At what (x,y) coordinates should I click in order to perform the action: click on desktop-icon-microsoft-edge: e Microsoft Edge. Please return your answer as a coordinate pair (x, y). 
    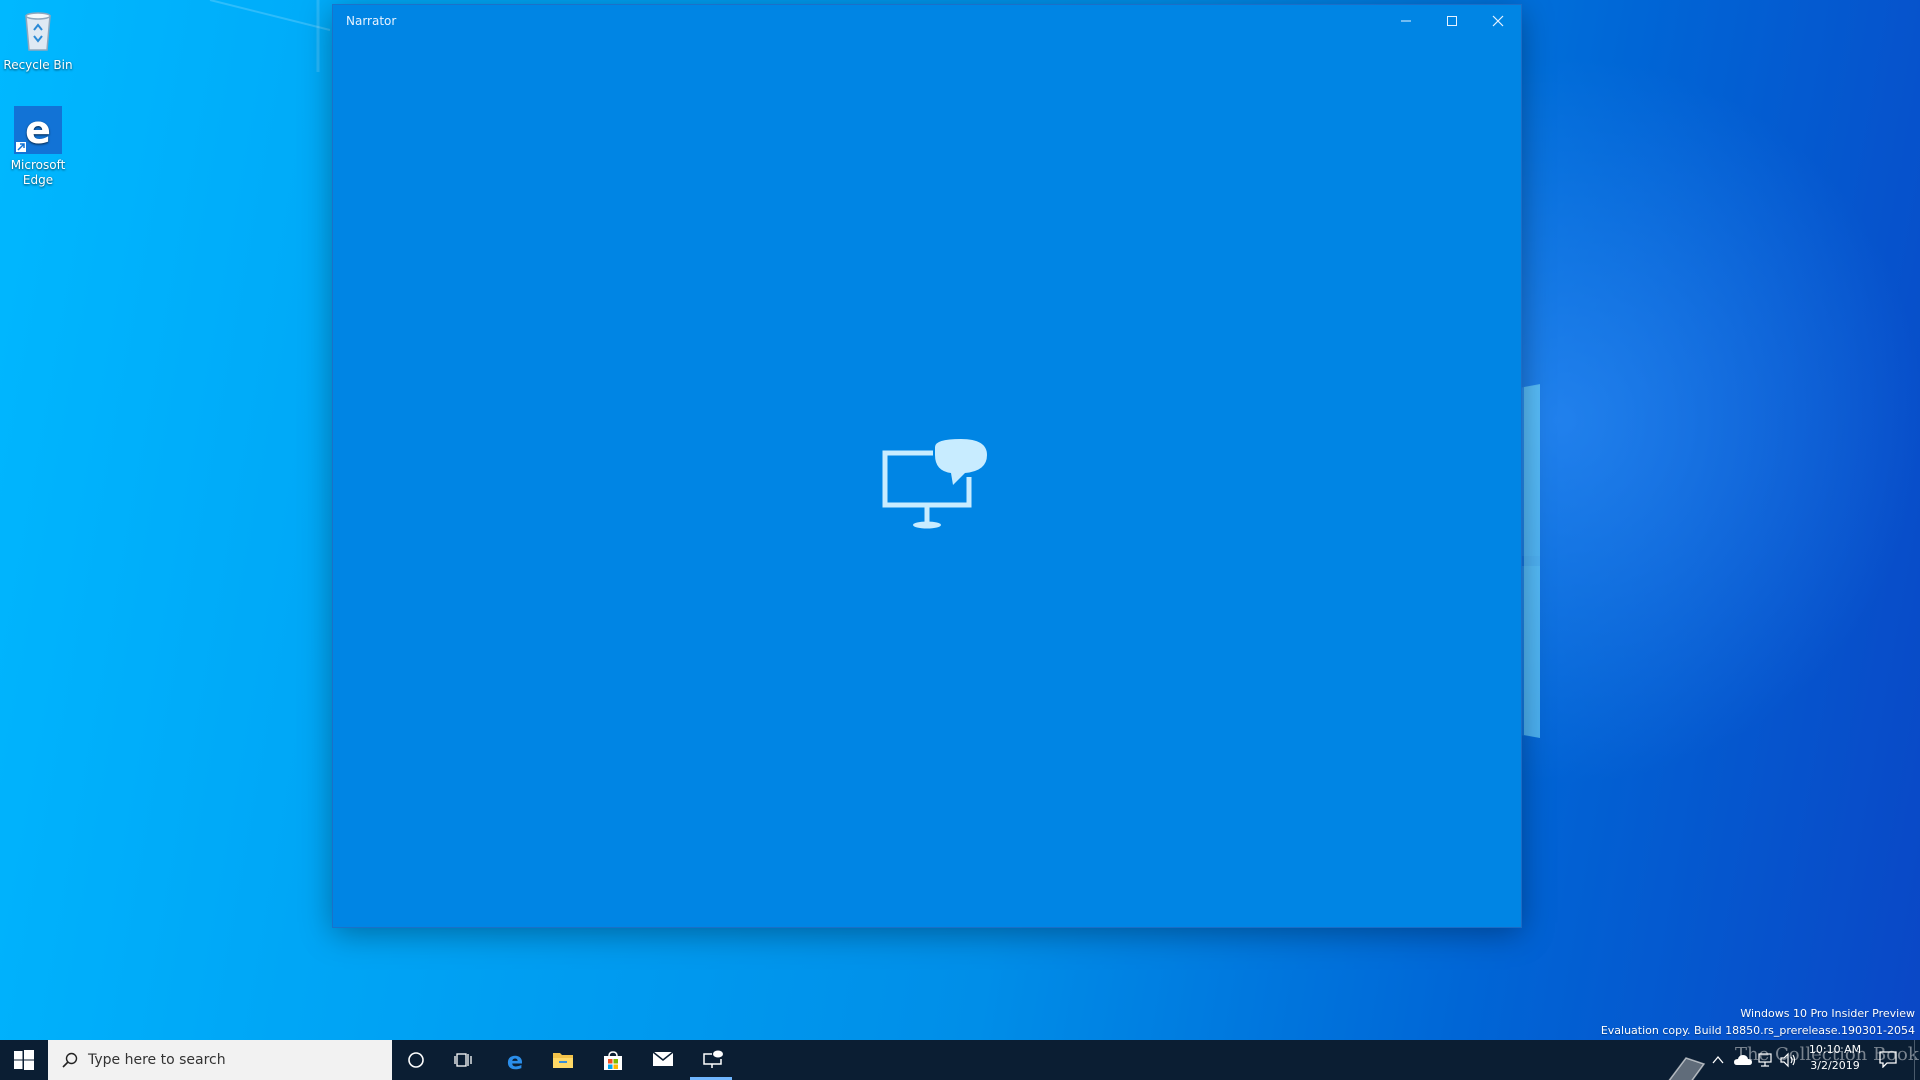
    Looking at the image, I should click on (38, 147).